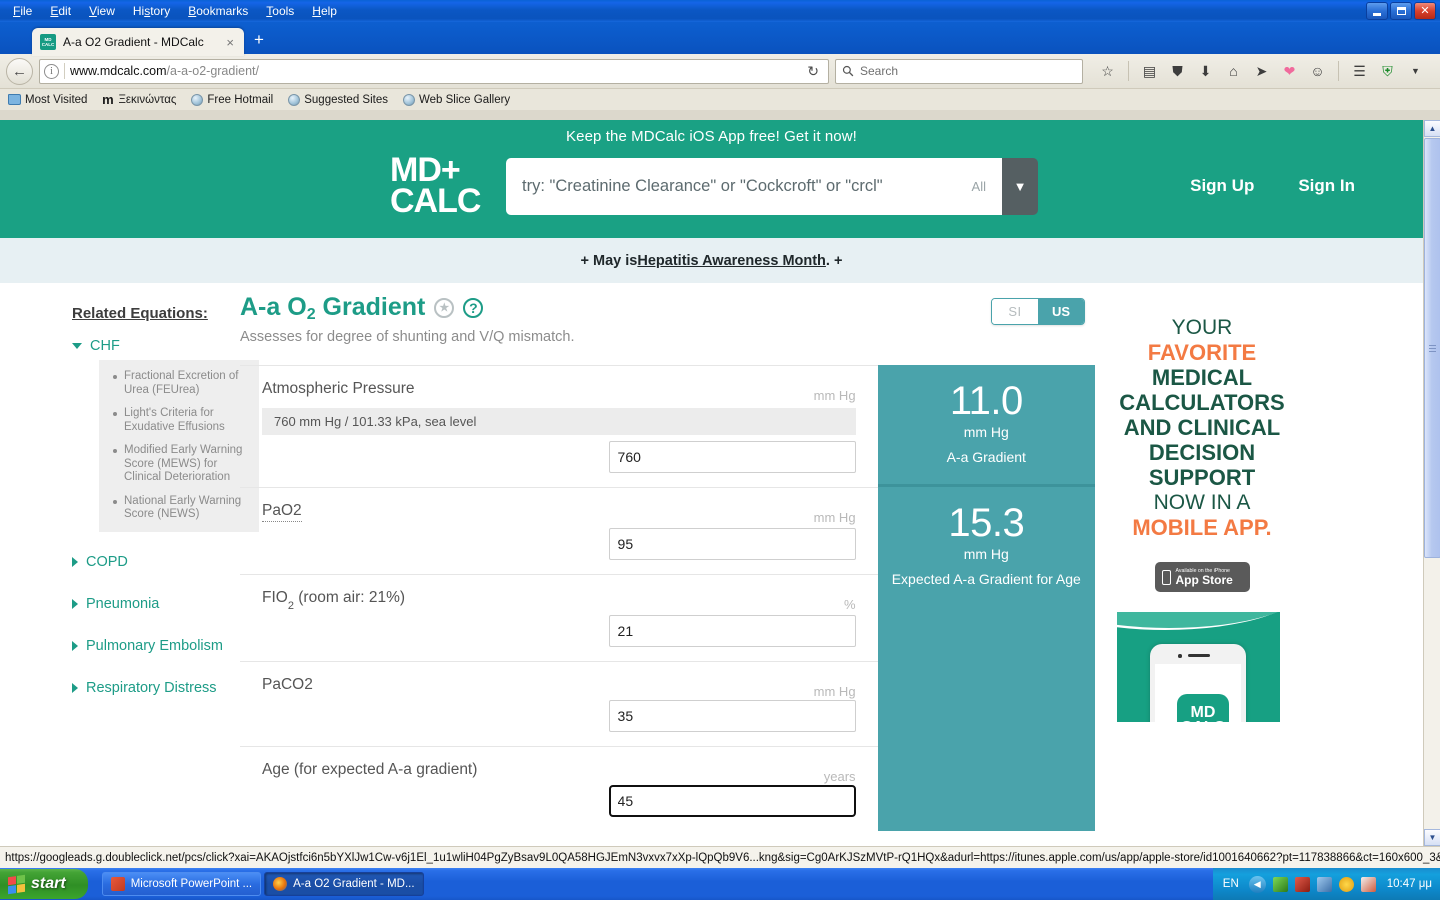 The height and width of the screenshot is (900, 1440). I want to click on sidebar-group-pulmonary-embolism: Pulmonary Embolism, so click(151, 646).